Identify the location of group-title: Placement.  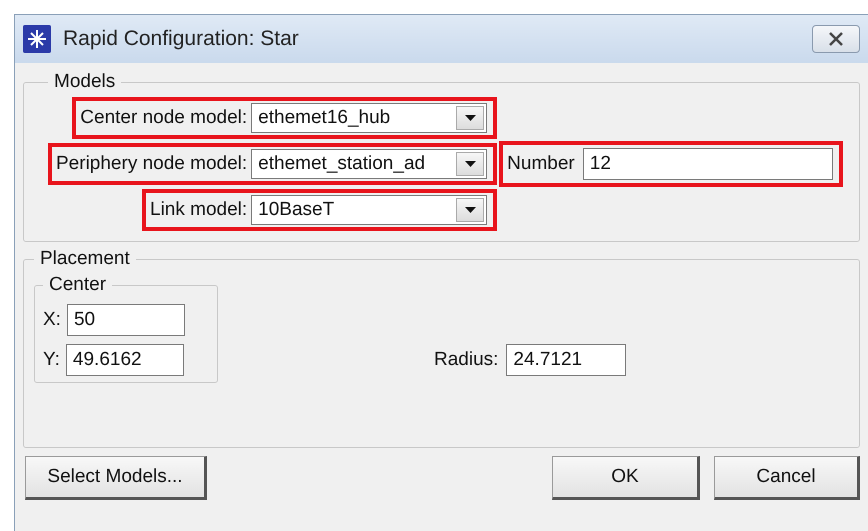
(85, 259).